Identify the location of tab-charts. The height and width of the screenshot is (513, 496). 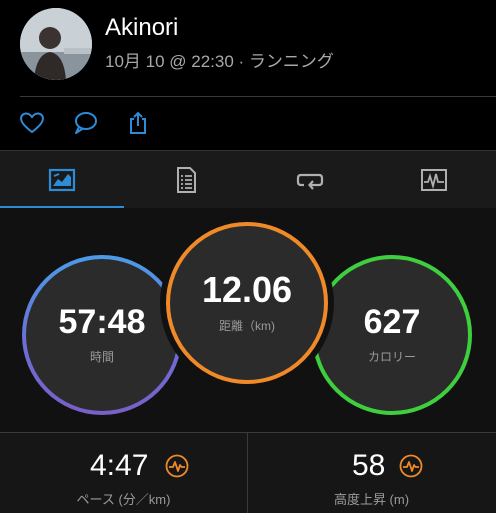
(434, 180).